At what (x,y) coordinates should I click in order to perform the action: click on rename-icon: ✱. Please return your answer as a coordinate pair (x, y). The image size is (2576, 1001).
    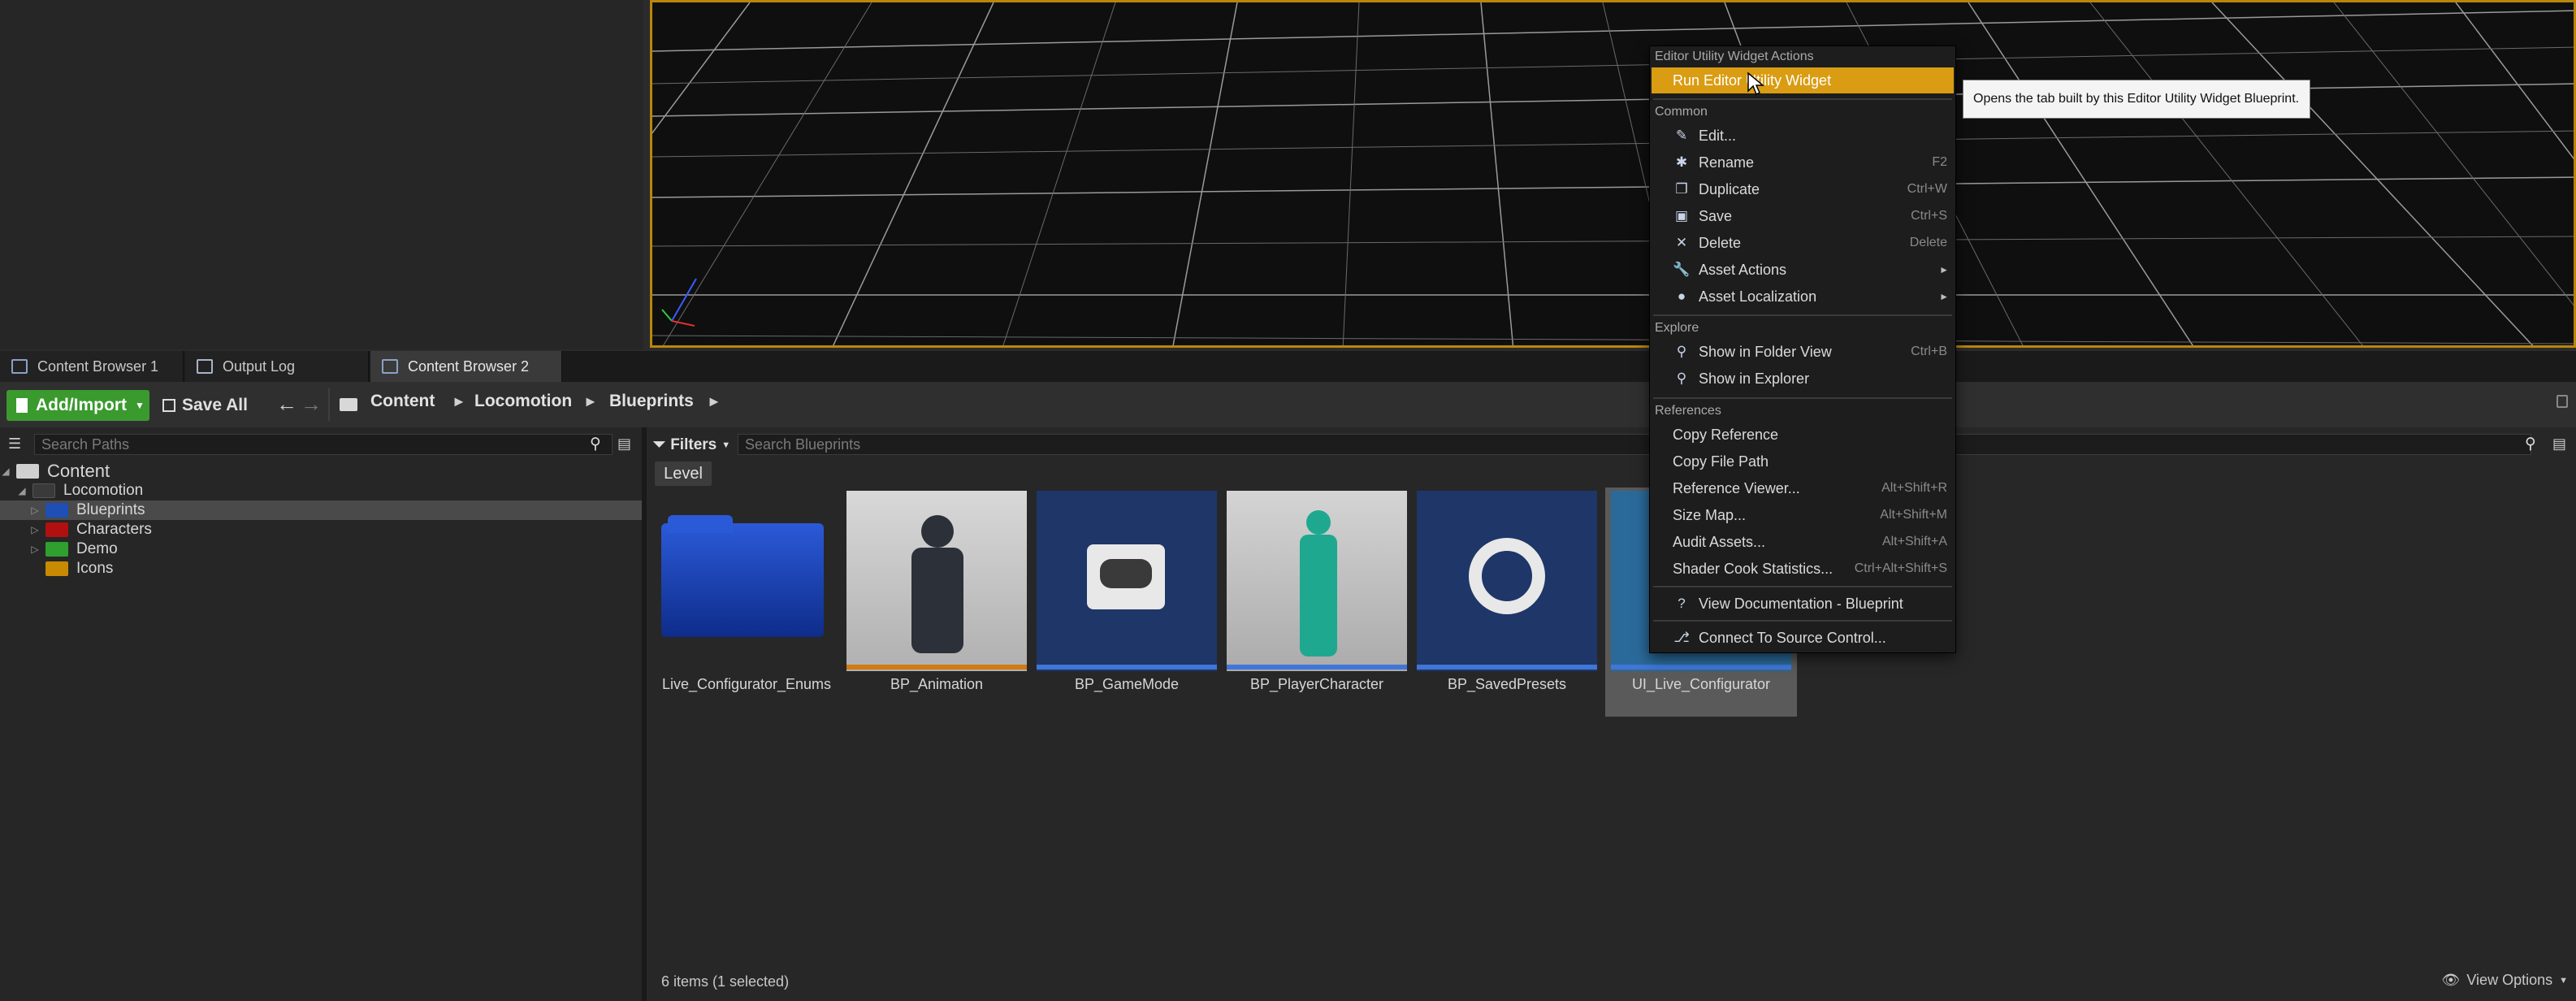
    Looking at the image, I should click on (1682, 162).